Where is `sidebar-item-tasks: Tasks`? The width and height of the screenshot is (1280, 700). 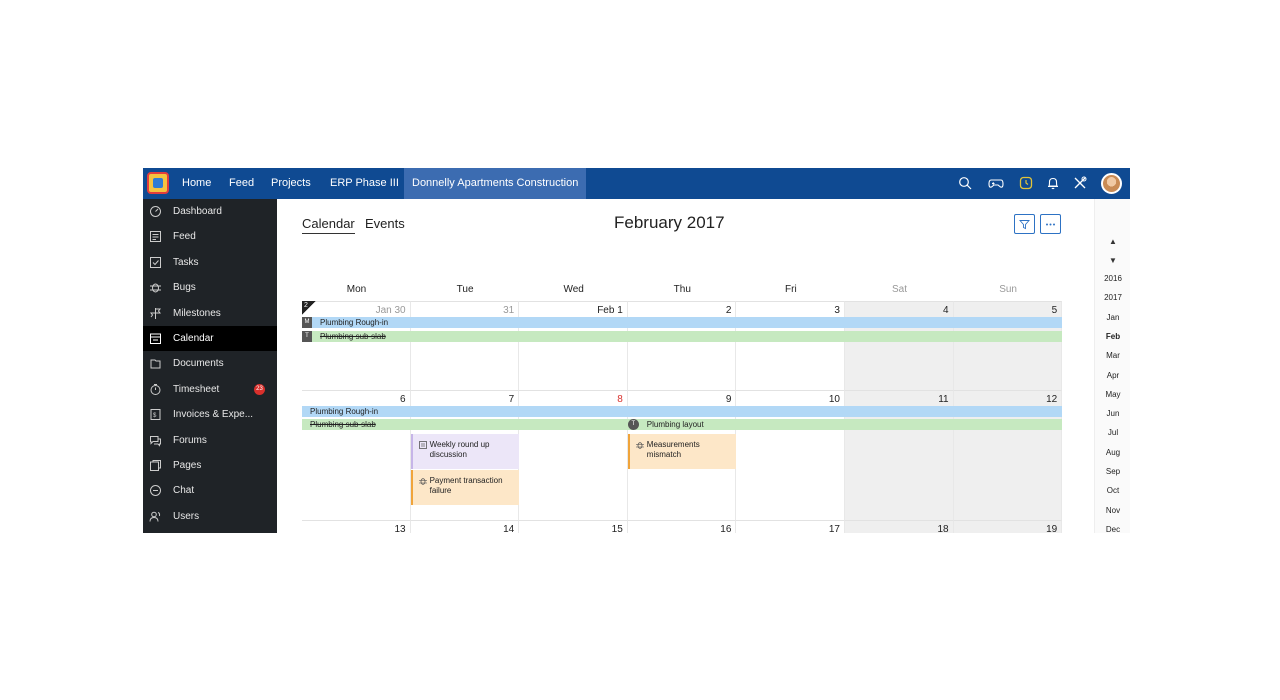
sidebar-item-tasks: Tasks is located at coordinates (210, 262).